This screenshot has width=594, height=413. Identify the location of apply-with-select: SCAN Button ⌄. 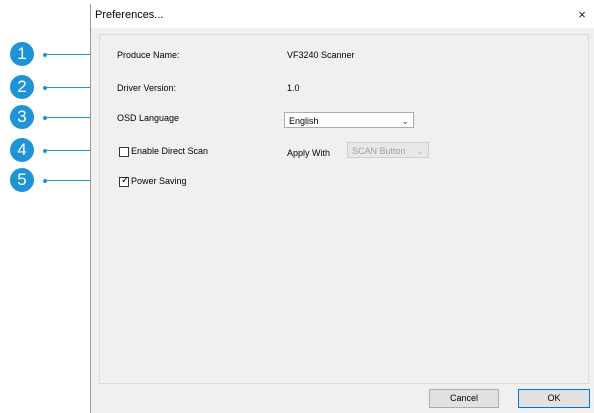
(388, 150).